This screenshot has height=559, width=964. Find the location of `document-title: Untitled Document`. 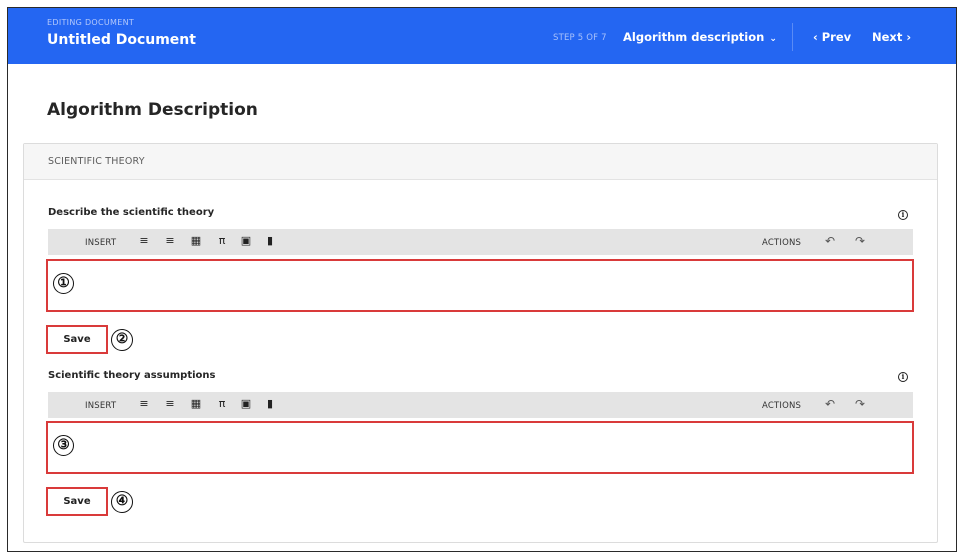

document-title: Untitled Document is located at coordinates (121, 40).